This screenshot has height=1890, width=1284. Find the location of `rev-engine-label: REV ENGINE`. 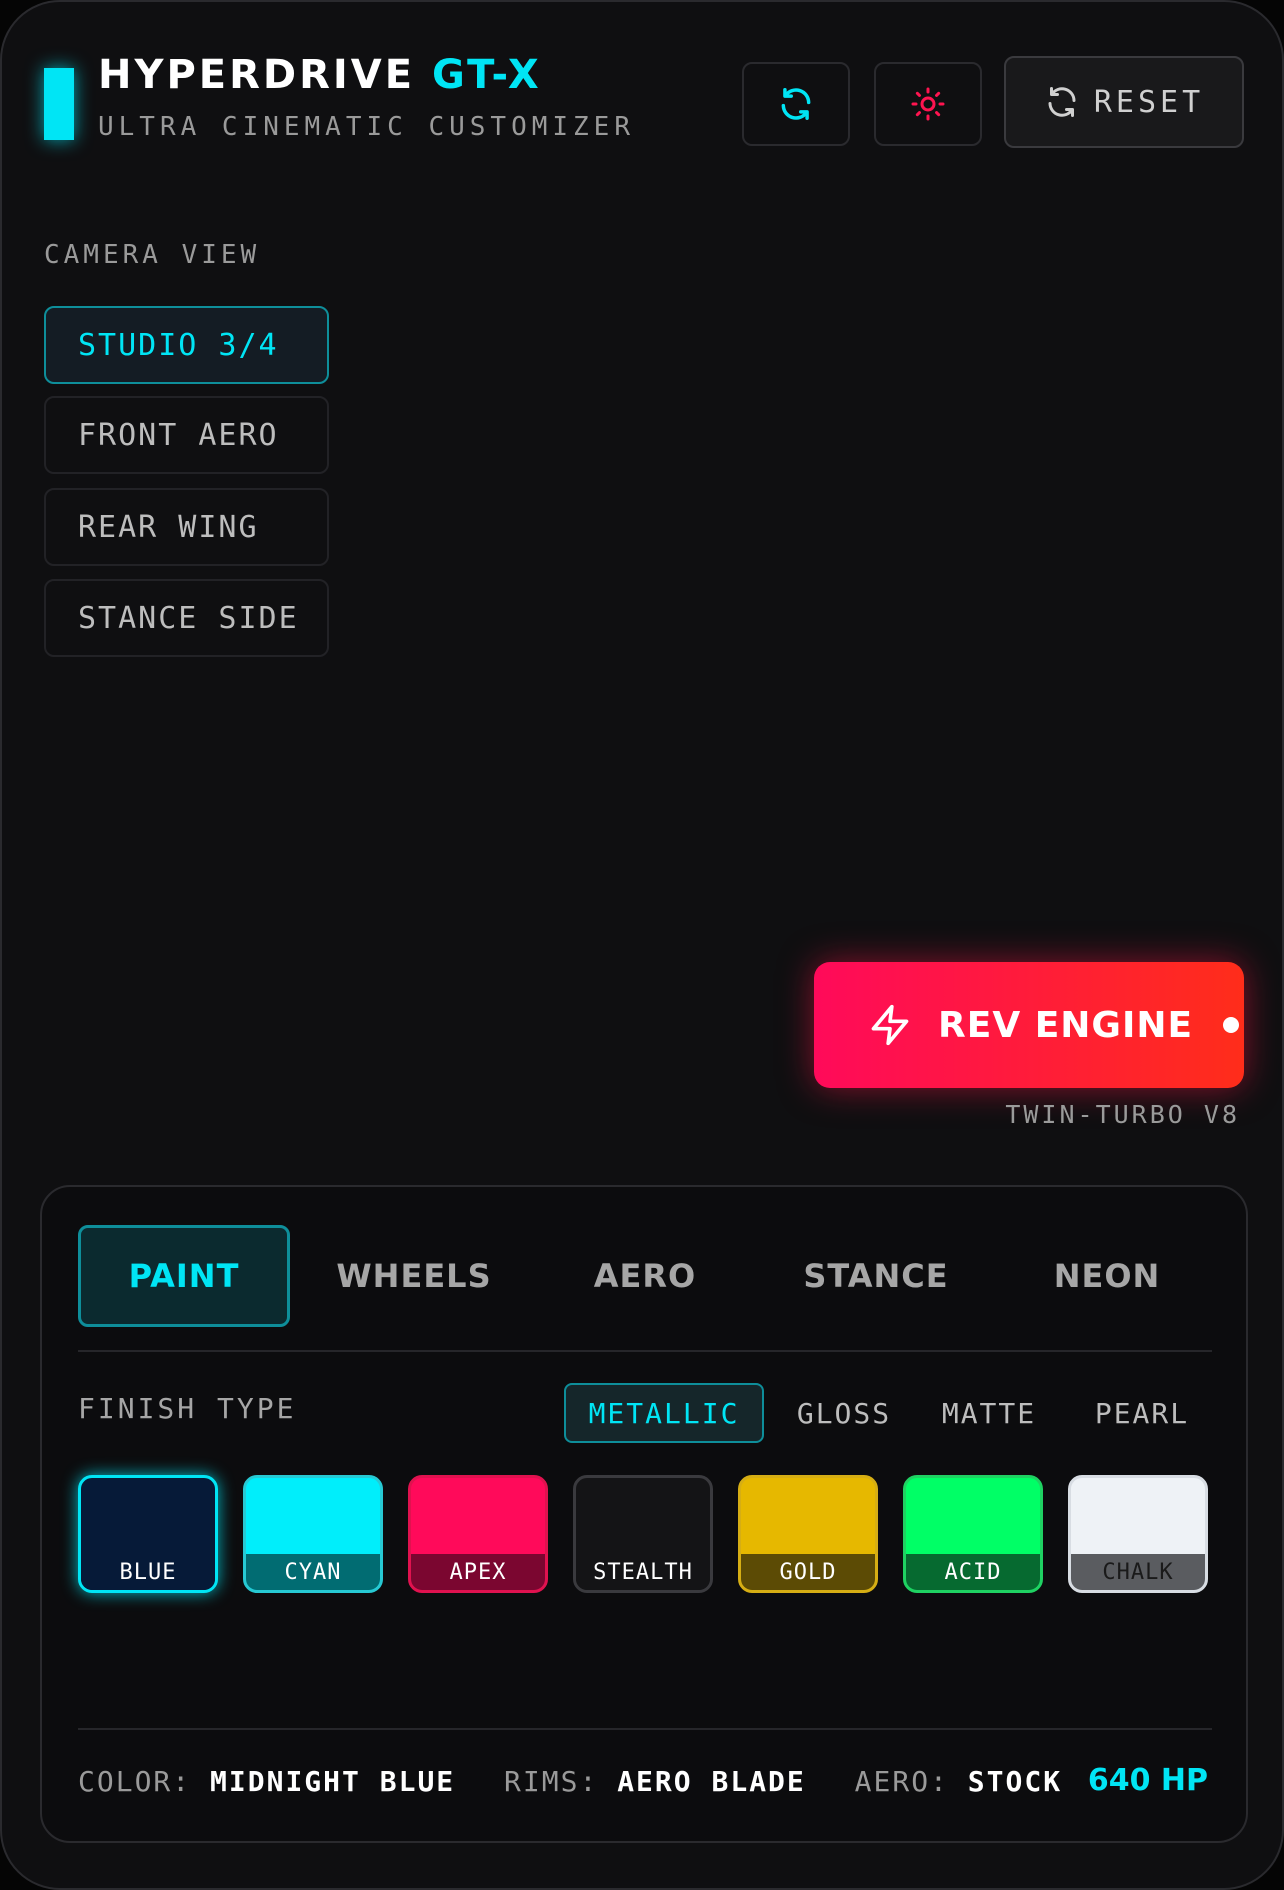

rev-engine-label: REV ENGINE is located at coordinates (1066, 1025).